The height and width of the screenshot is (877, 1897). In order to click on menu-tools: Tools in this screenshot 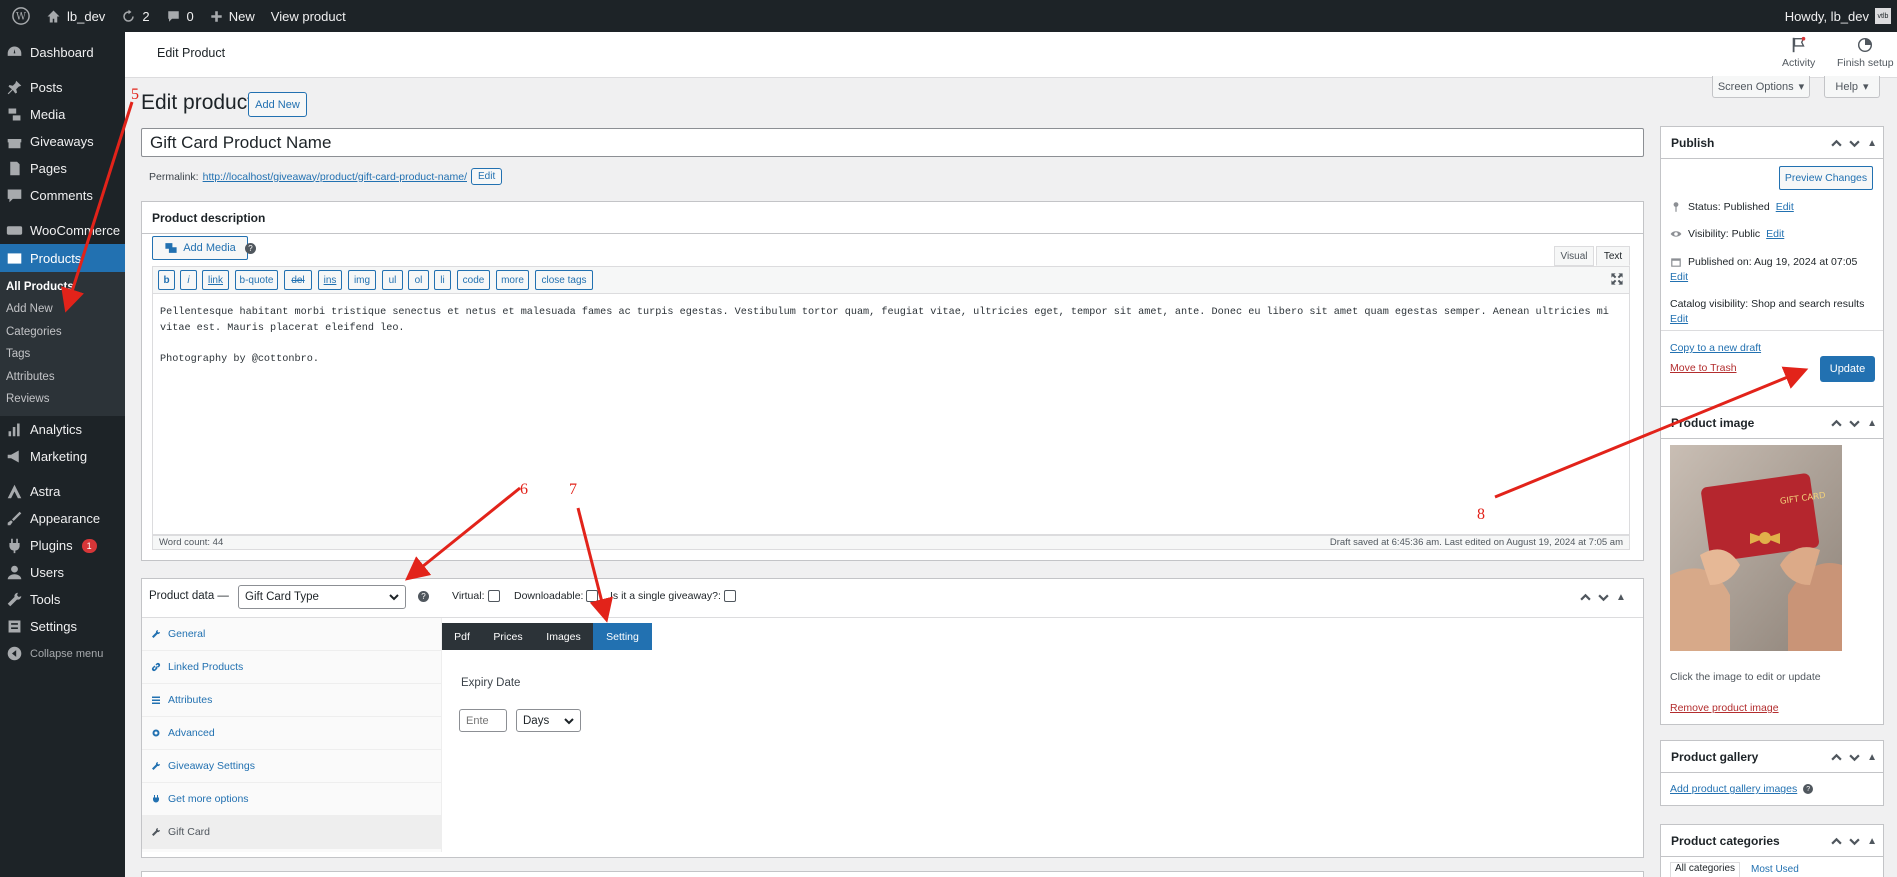, I will do `click(62, 599)`.